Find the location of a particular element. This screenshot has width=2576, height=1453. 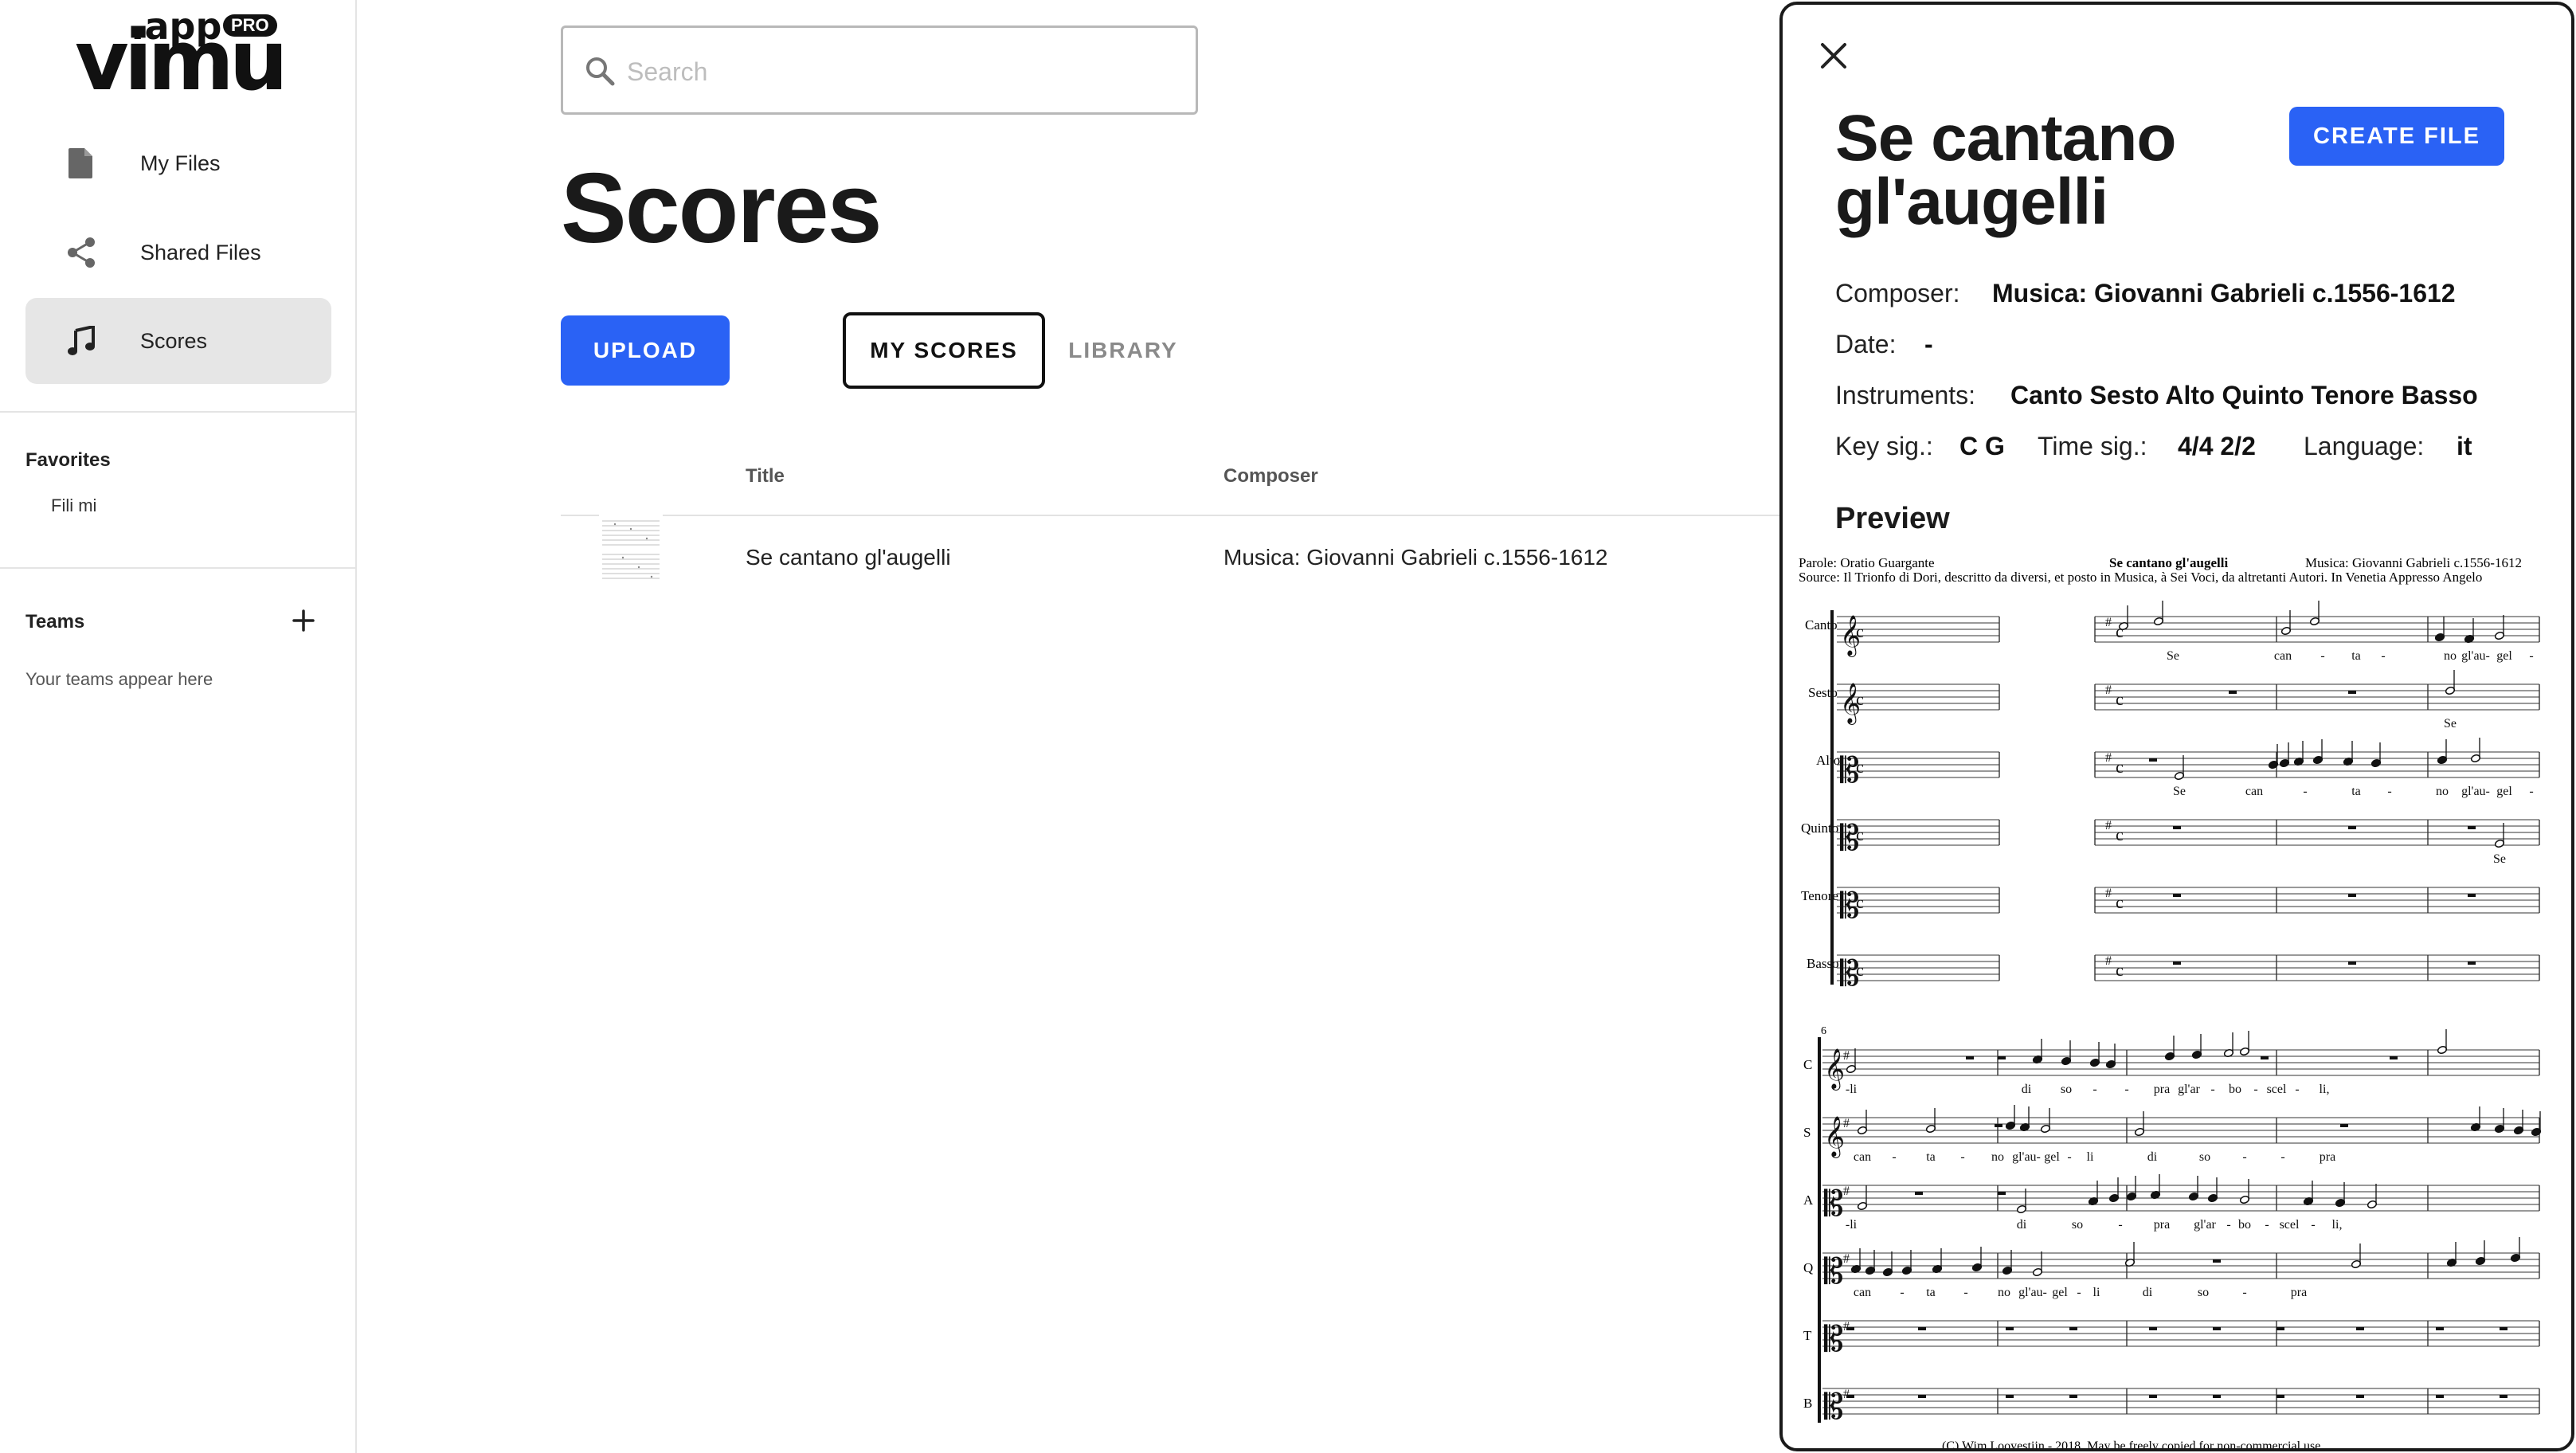

sidebar-item-label: Shared Files is located at coordinates (200, 252).